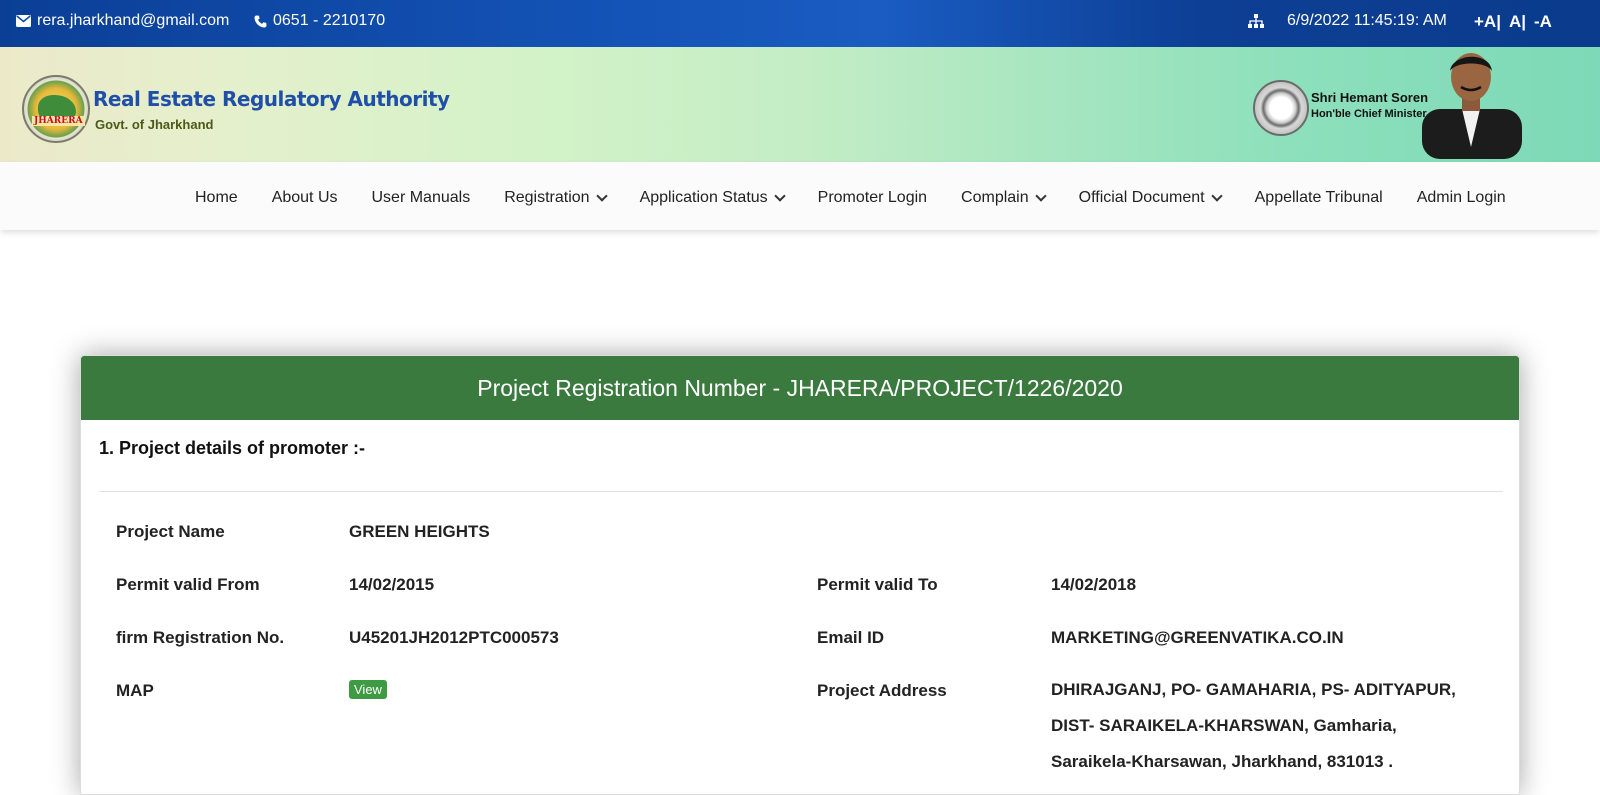 This screenshot has height=795, width=1600. Describe the element at coordinates (703, 197) in the screenshot. I see `nav-app-status-label: Application Status` at that location.